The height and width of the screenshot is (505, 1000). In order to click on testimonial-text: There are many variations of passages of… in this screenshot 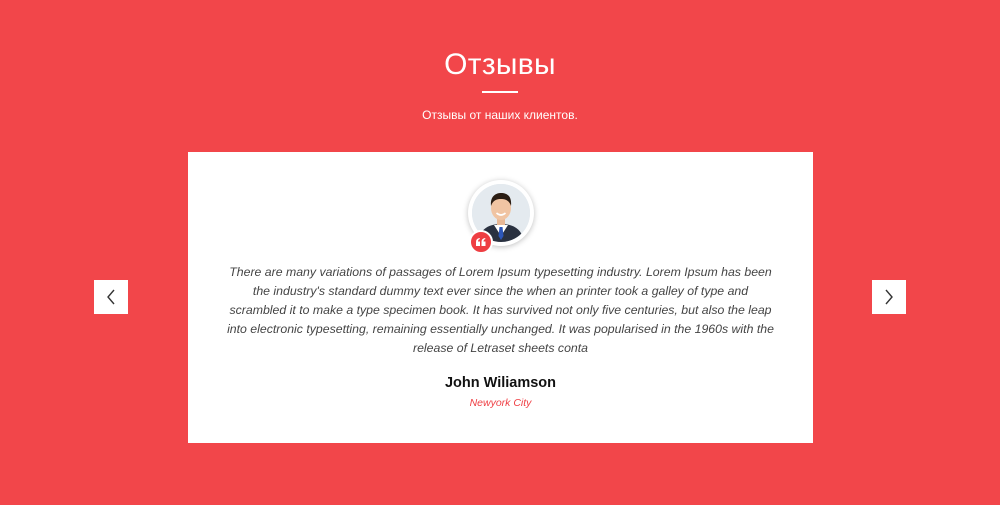, I will do `click(500, 310)`.